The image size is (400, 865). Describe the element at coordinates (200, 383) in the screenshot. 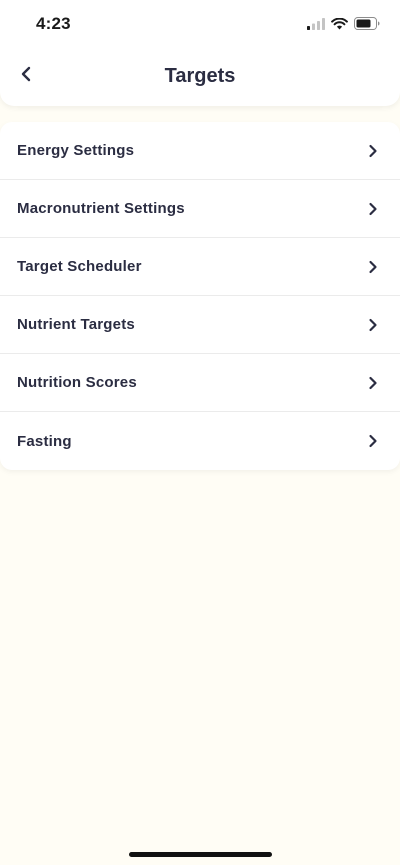

I see `menu-item-nutrition-scores: Nutrition Scores` at that location.